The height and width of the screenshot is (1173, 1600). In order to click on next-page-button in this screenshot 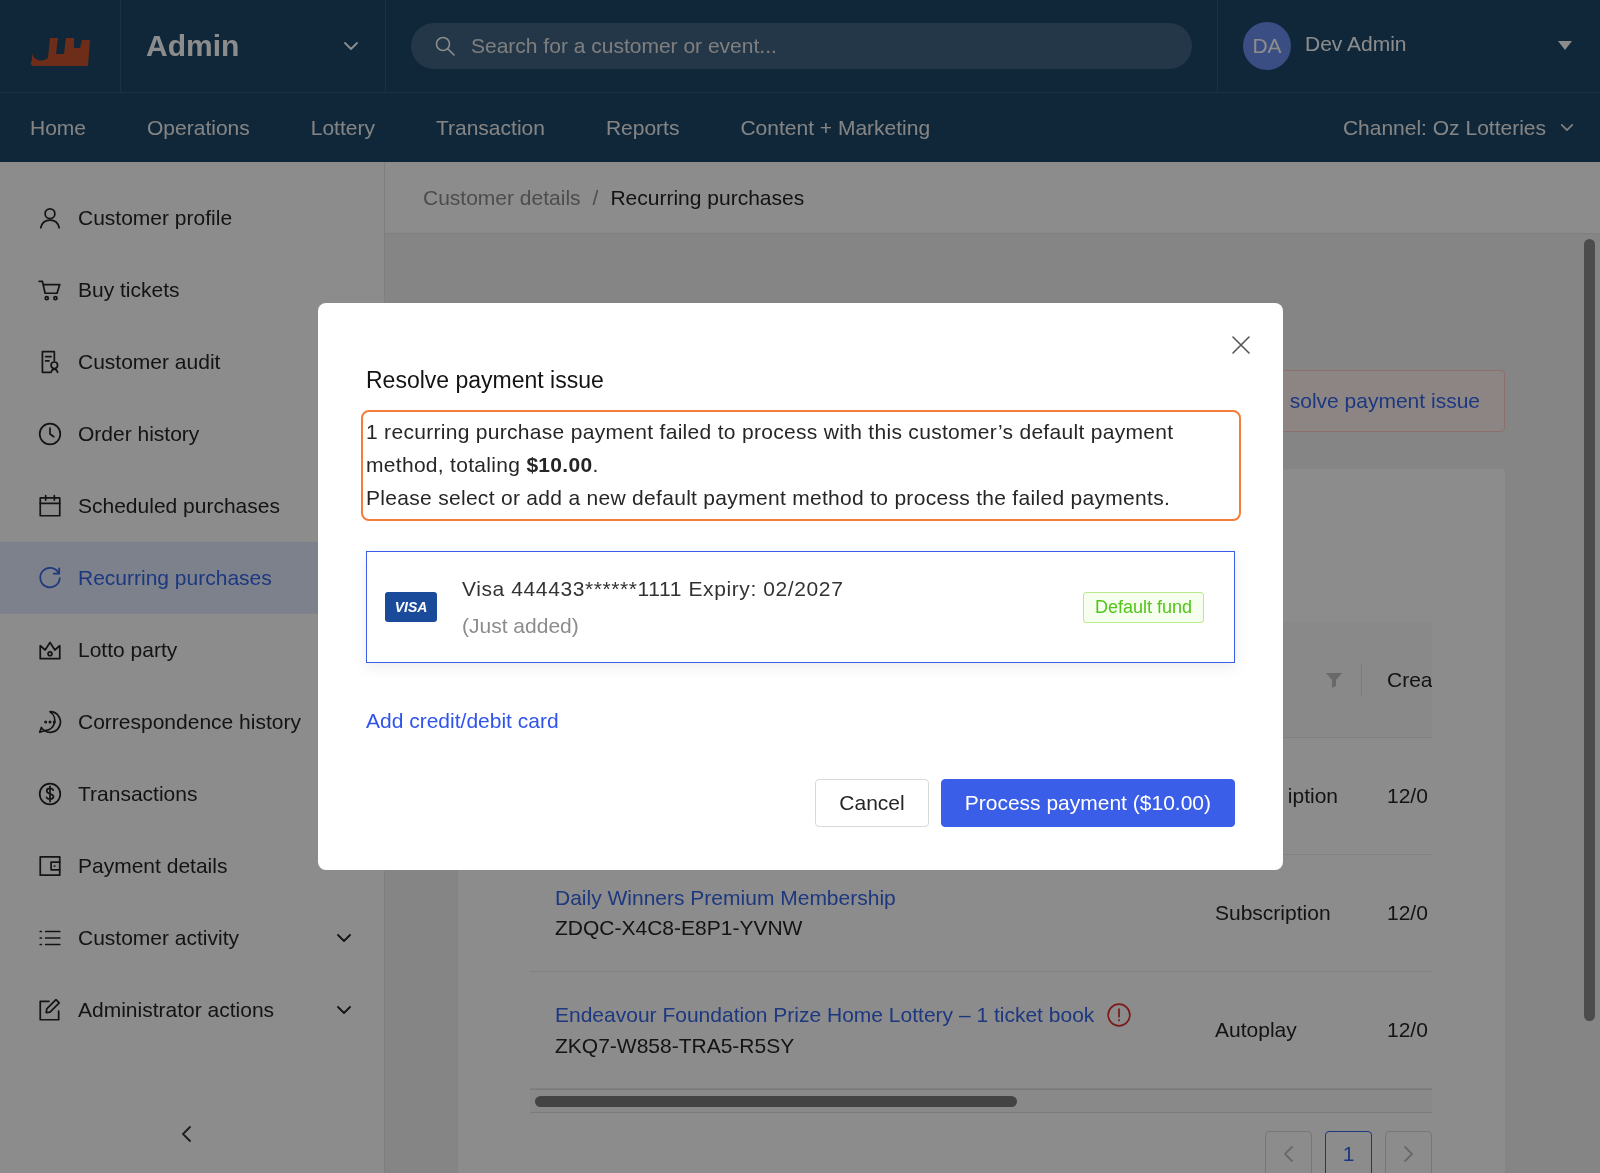, I will do `click(1408, 1152)`.